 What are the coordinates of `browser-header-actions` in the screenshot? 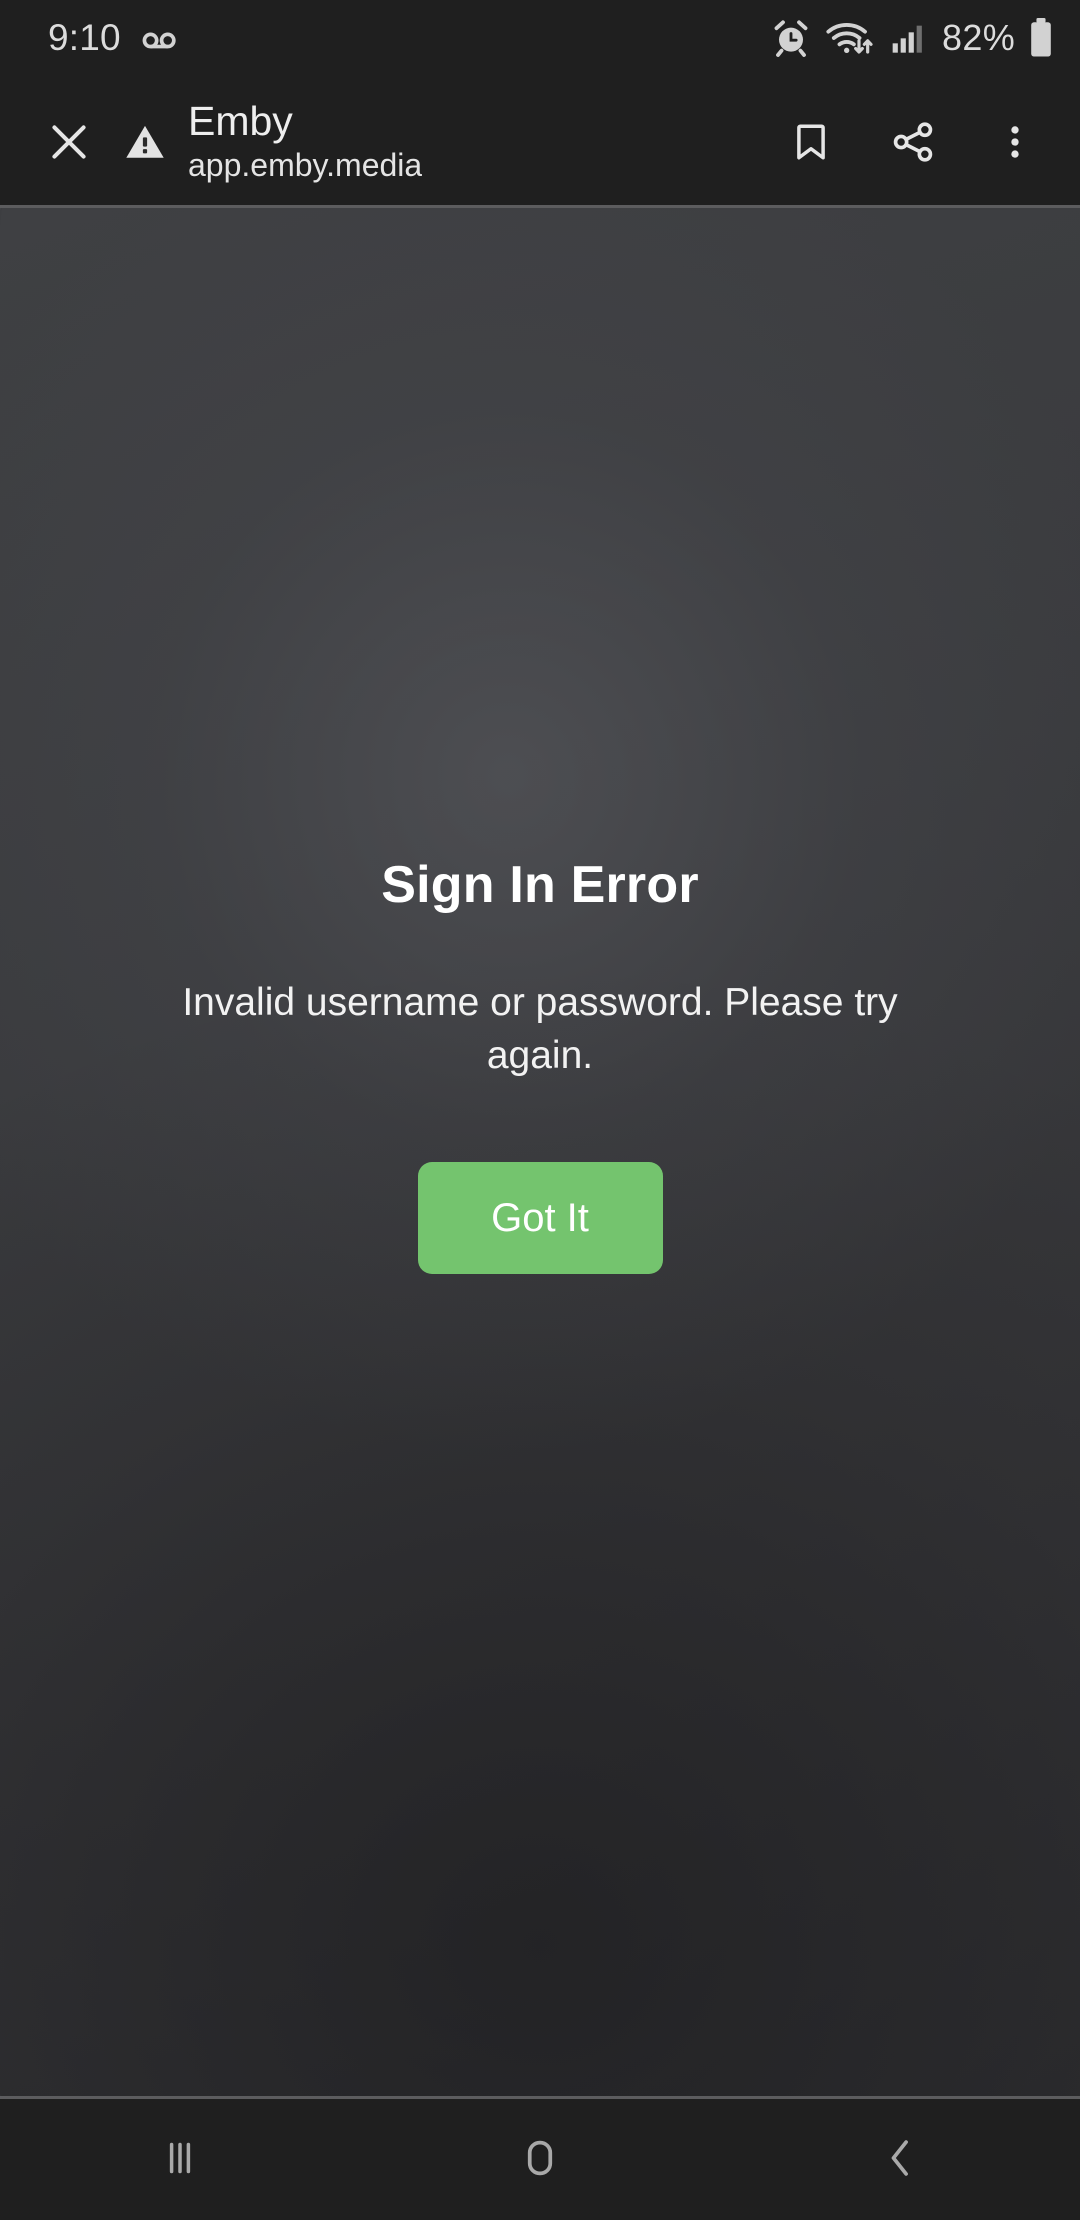 It's located at (913, 142).